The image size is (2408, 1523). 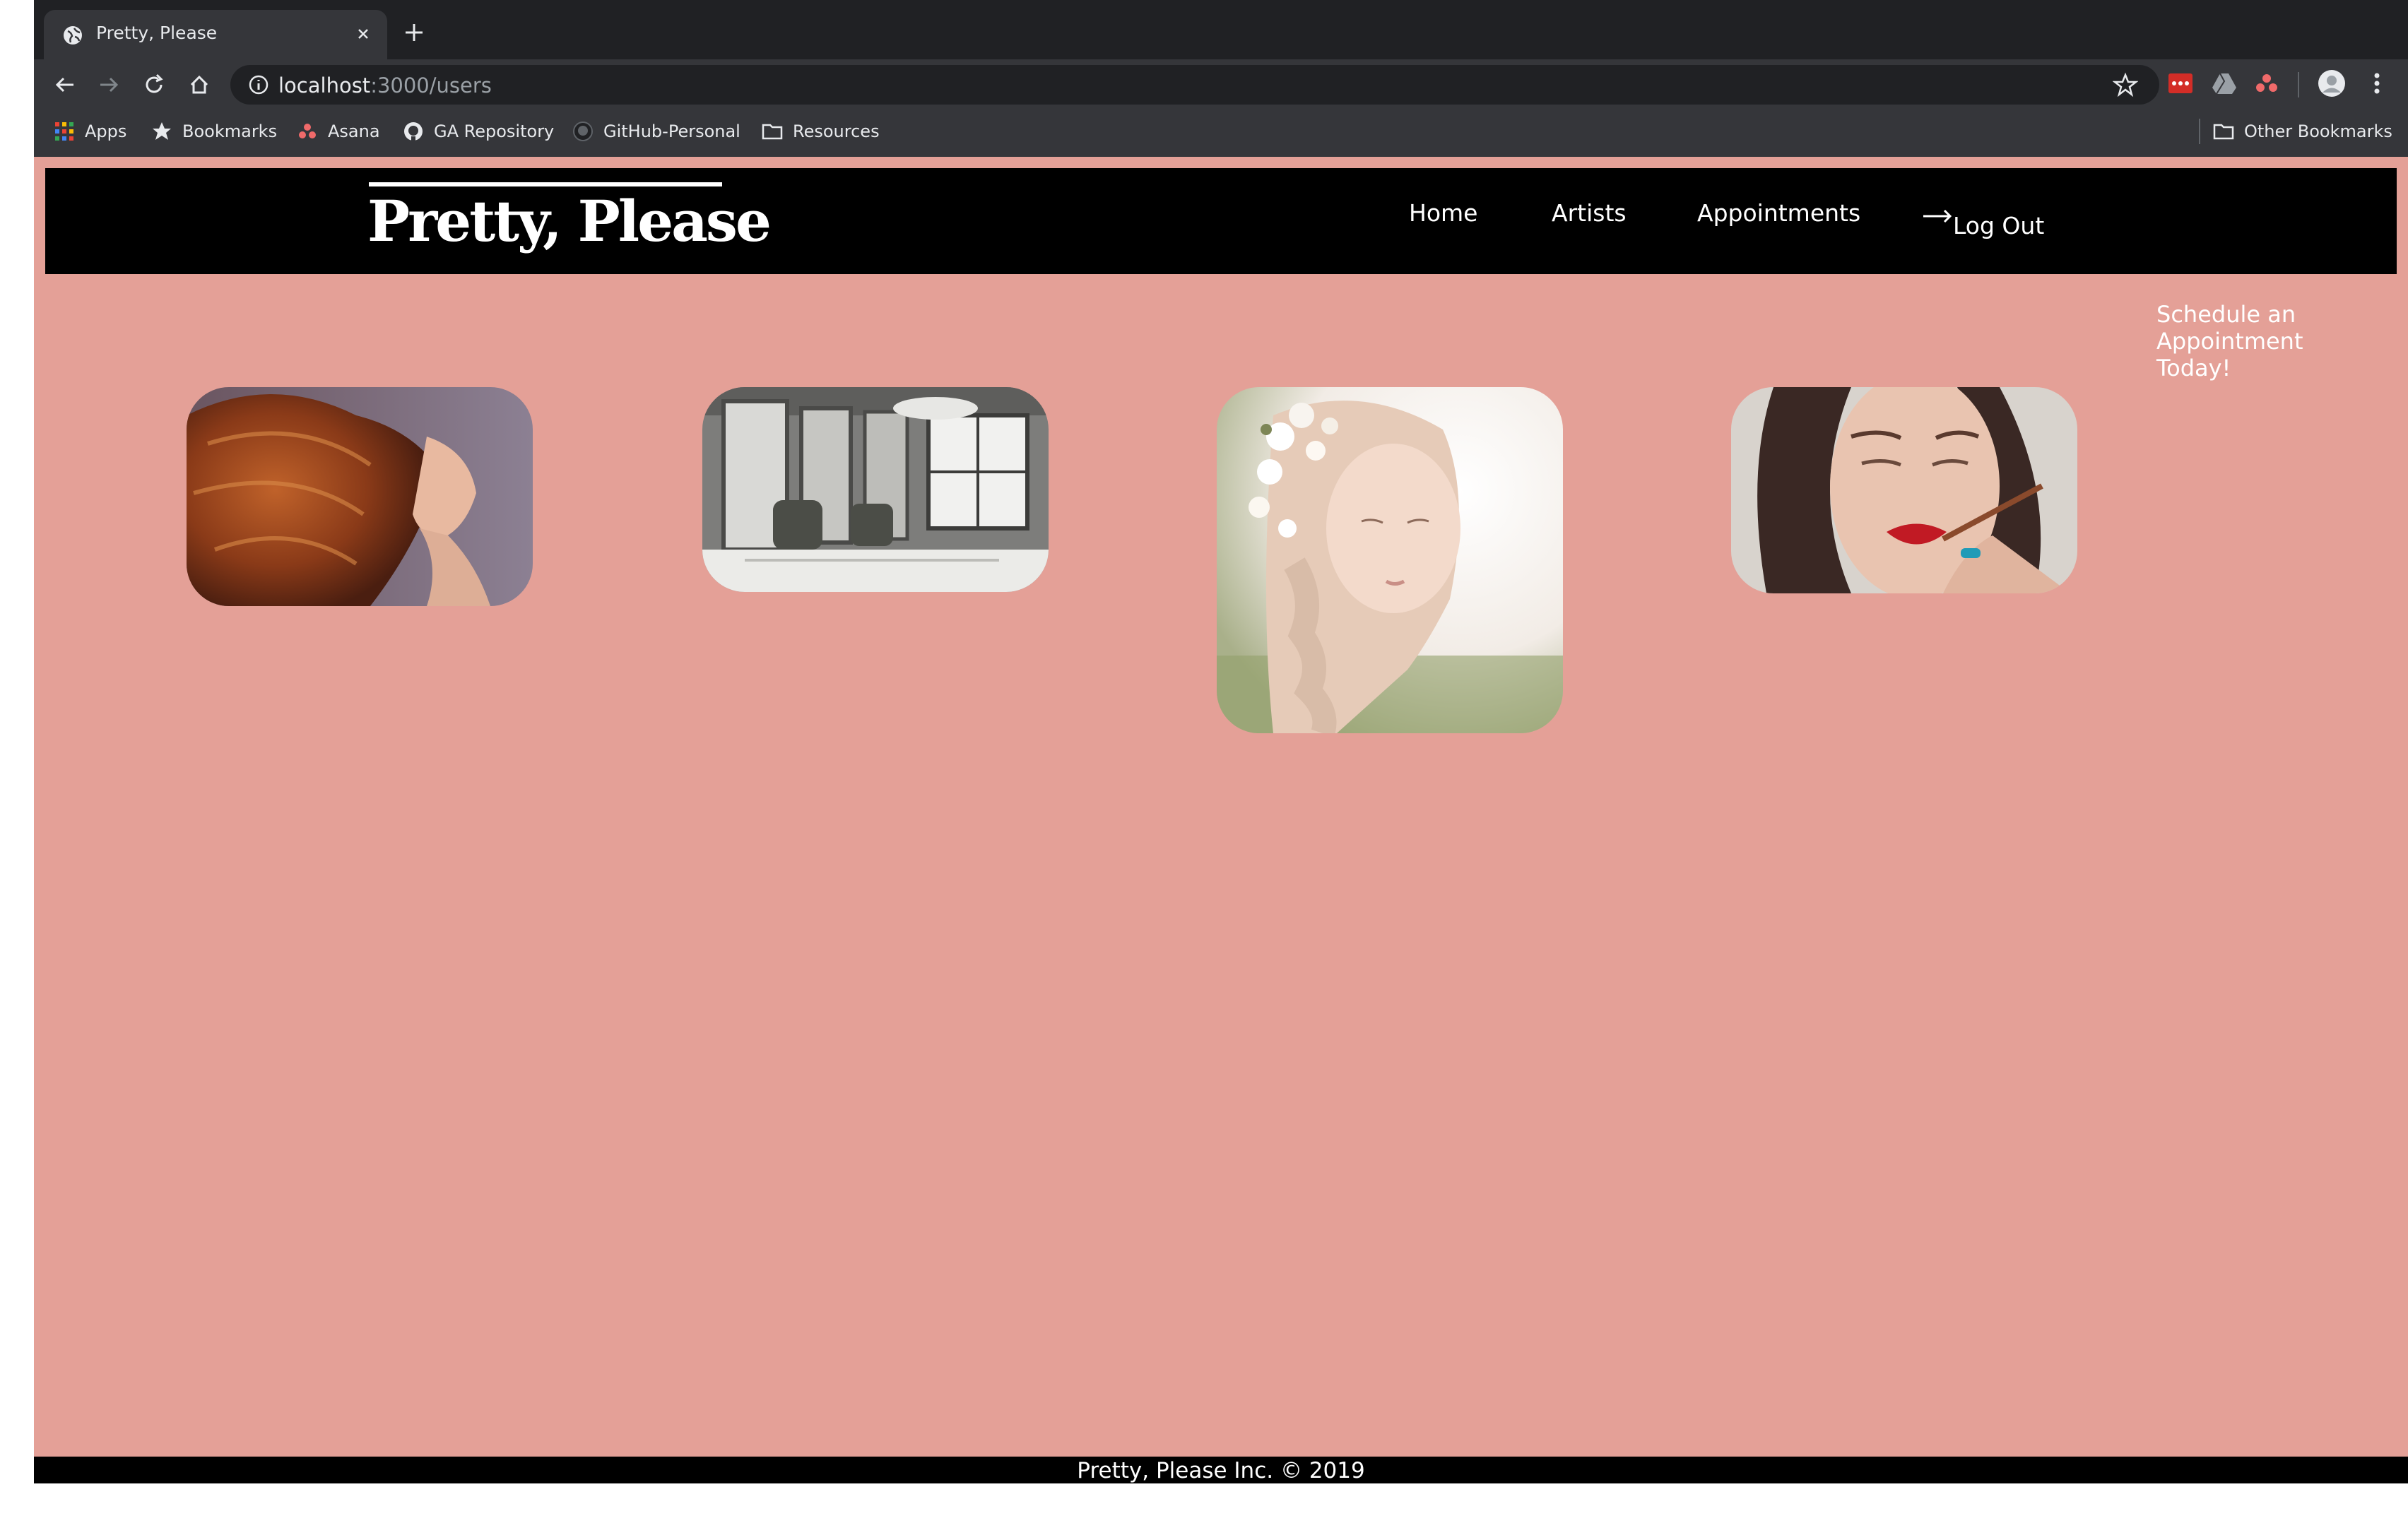 What do you see at coordinates (1778, 213) in the screenshot?
I see `nav-appointments: Appointments` at bounding box center [1778, 213].